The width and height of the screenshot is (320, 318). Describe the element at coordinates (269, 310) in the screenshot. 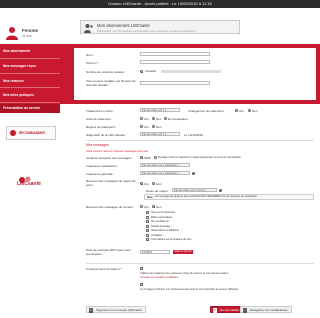

I see `save-label: Enregistrer les modifications` at that location.